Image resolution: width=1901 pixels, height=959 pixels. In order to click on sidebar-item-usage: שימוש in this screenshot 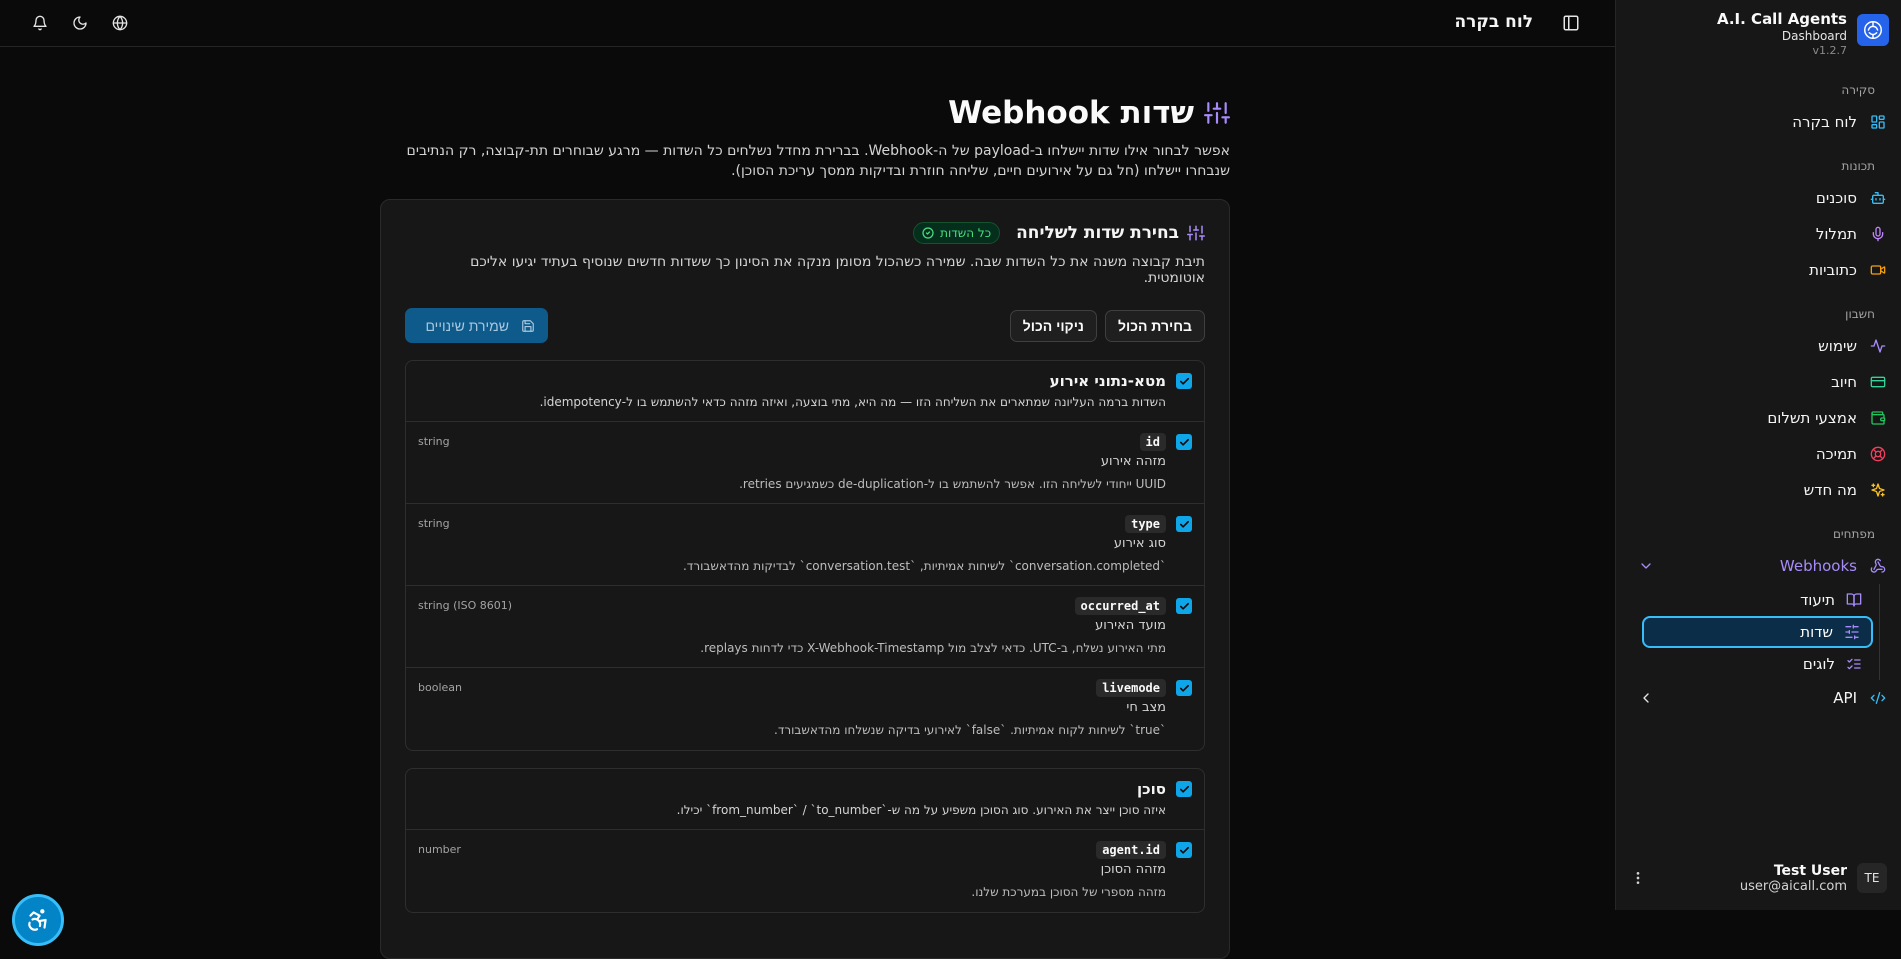, I will do `click(1758, 346)`.